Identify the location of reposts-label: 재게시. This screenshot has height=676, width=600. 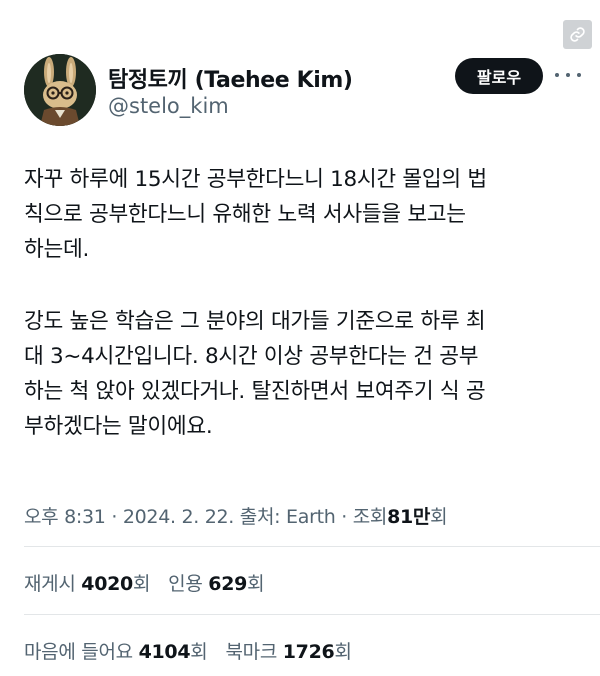
(50, 584).